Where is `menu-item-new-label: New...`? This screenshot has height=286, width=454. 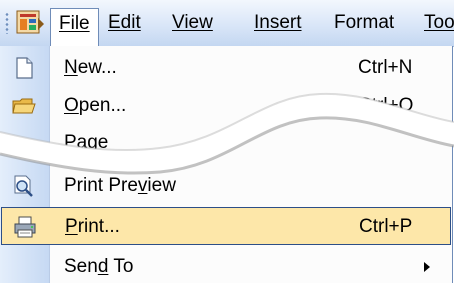
menu-item-new-label: New... is located at coordinates (90, 67).